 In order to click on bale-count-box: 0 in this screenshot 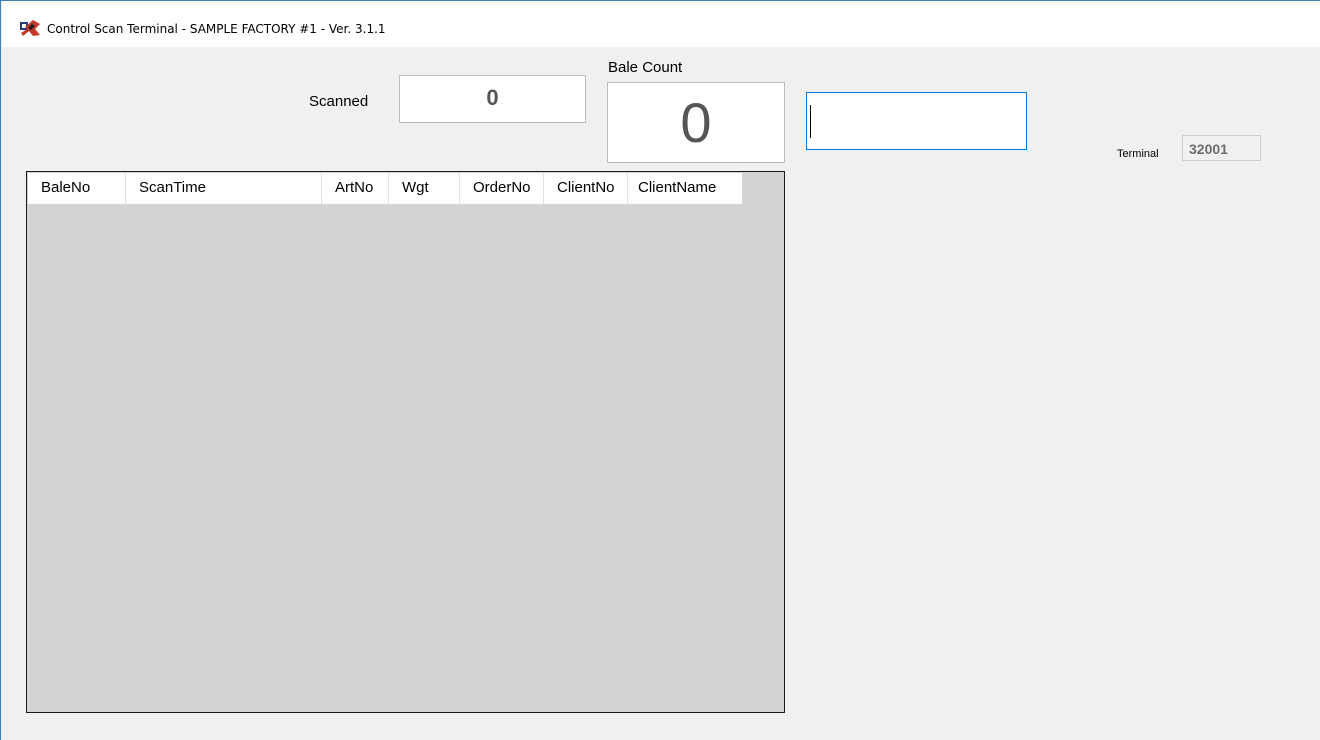, I will do `click(696, 122)`.